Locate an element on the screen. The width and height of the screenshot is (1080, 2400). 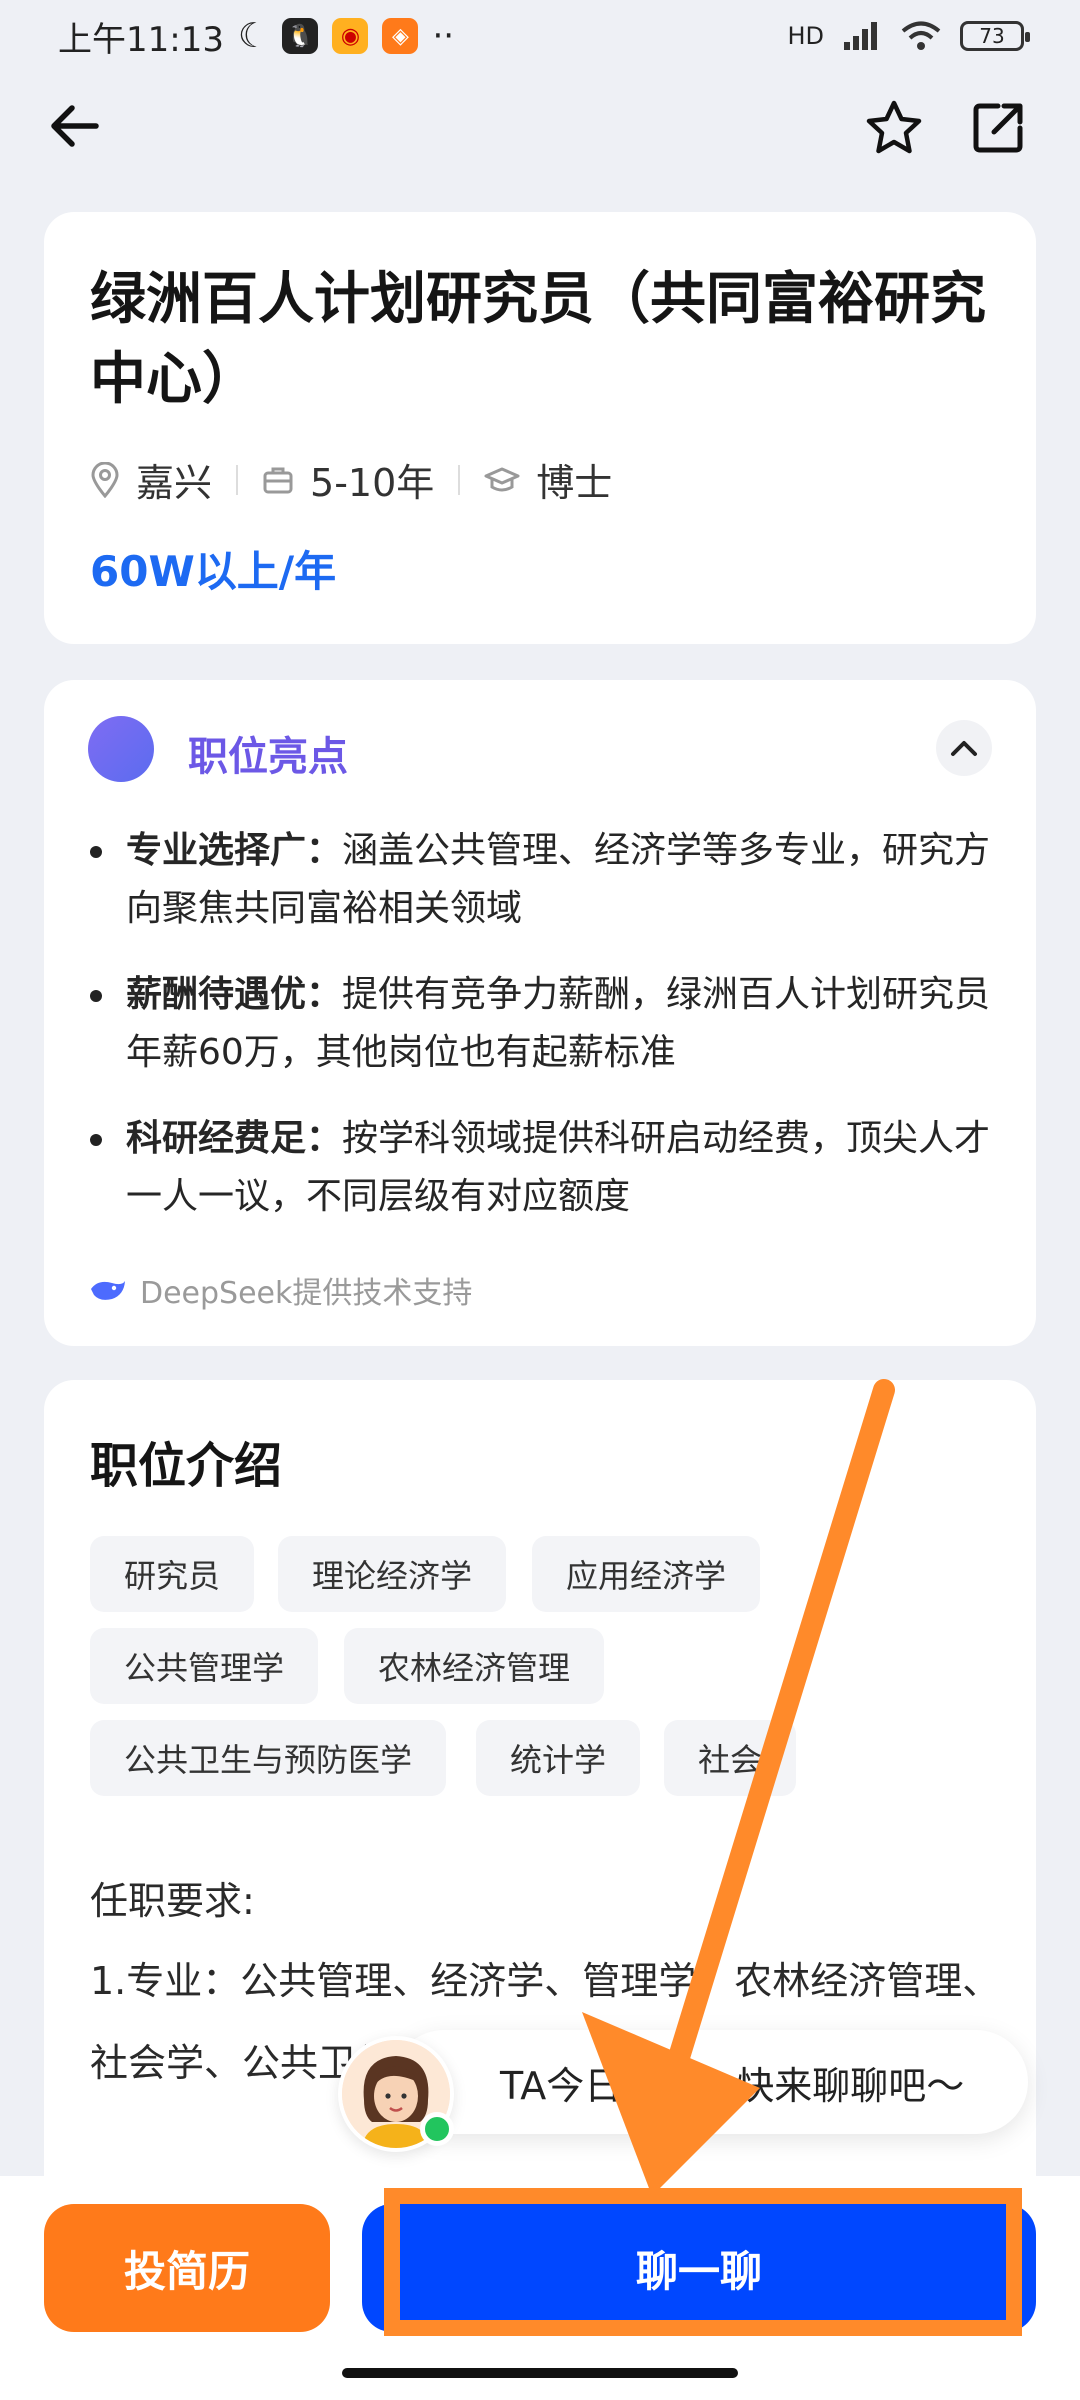
education-item: 博士 is located at coordinates (548, 479).